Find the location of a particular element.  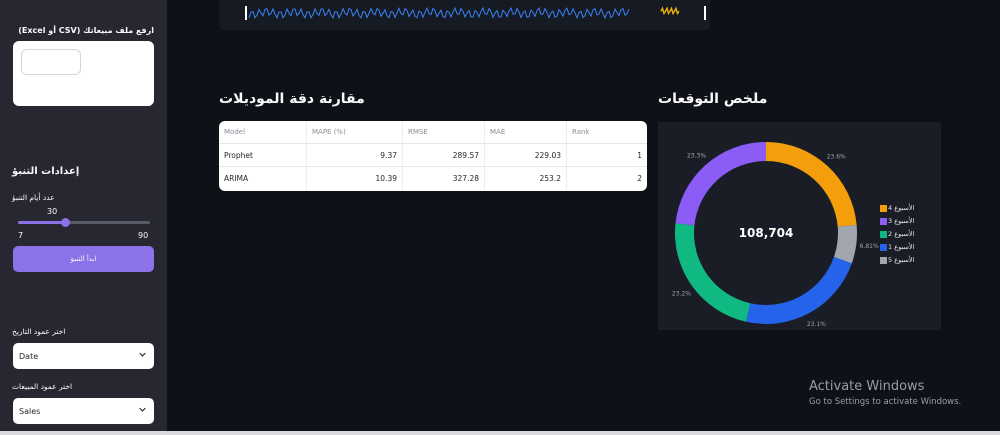

donut-slice-label: 23.2% is located at coordinates (681, 294).